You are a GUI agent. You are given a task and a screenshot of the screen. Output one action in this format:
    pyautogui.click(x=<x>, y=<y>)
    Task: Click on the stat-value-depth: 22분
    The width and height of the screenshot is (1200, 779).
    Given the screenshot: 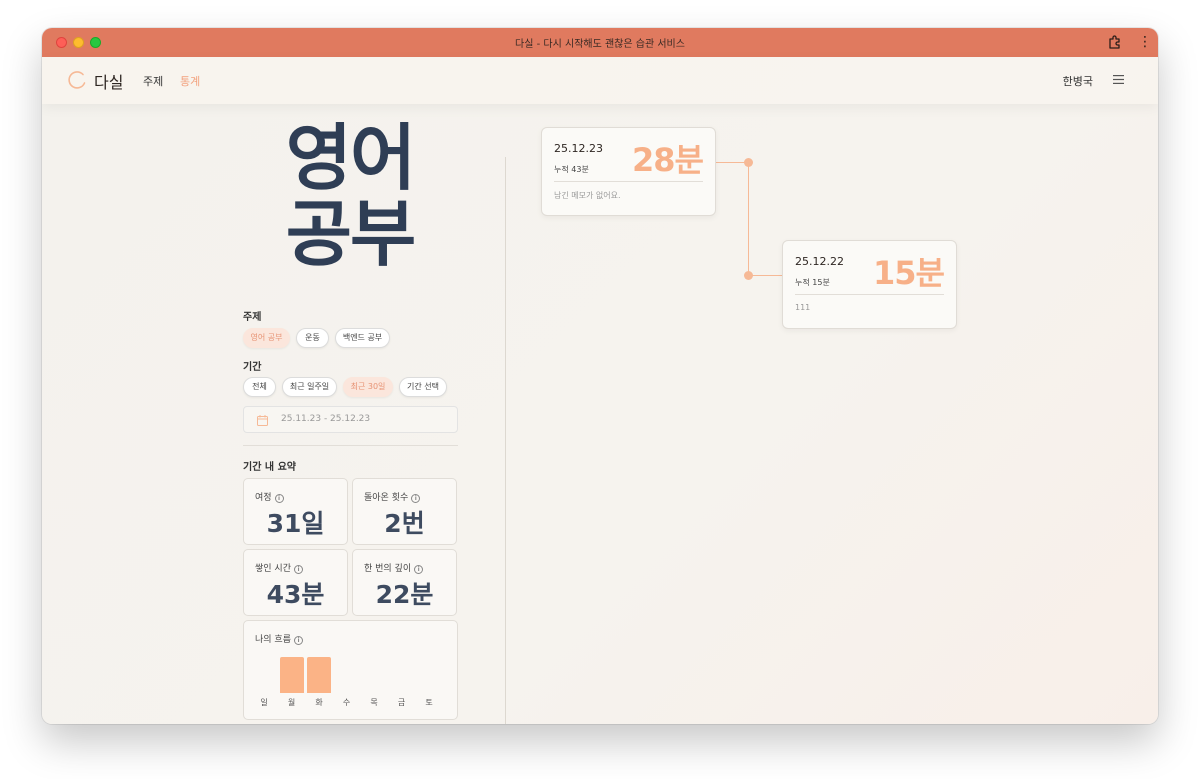 What is the action you would take?
    pyautogui.click(x=404, y=594)
    